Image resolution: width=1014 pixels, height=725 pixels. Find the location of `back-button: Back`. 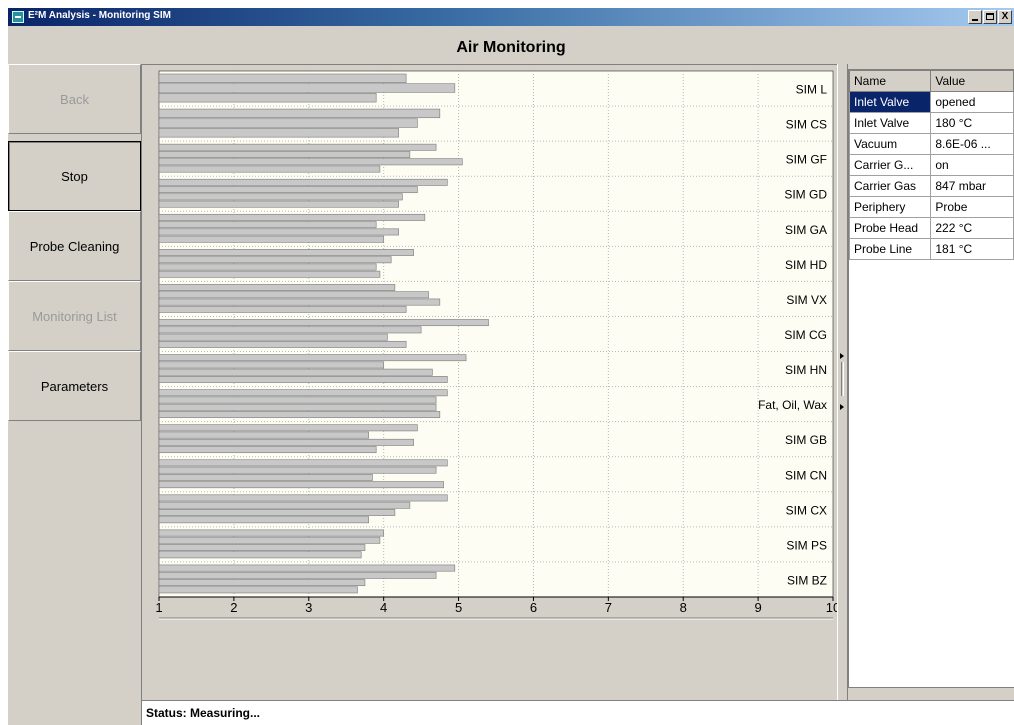

back-button: Back is located at coordinates (74, 99).